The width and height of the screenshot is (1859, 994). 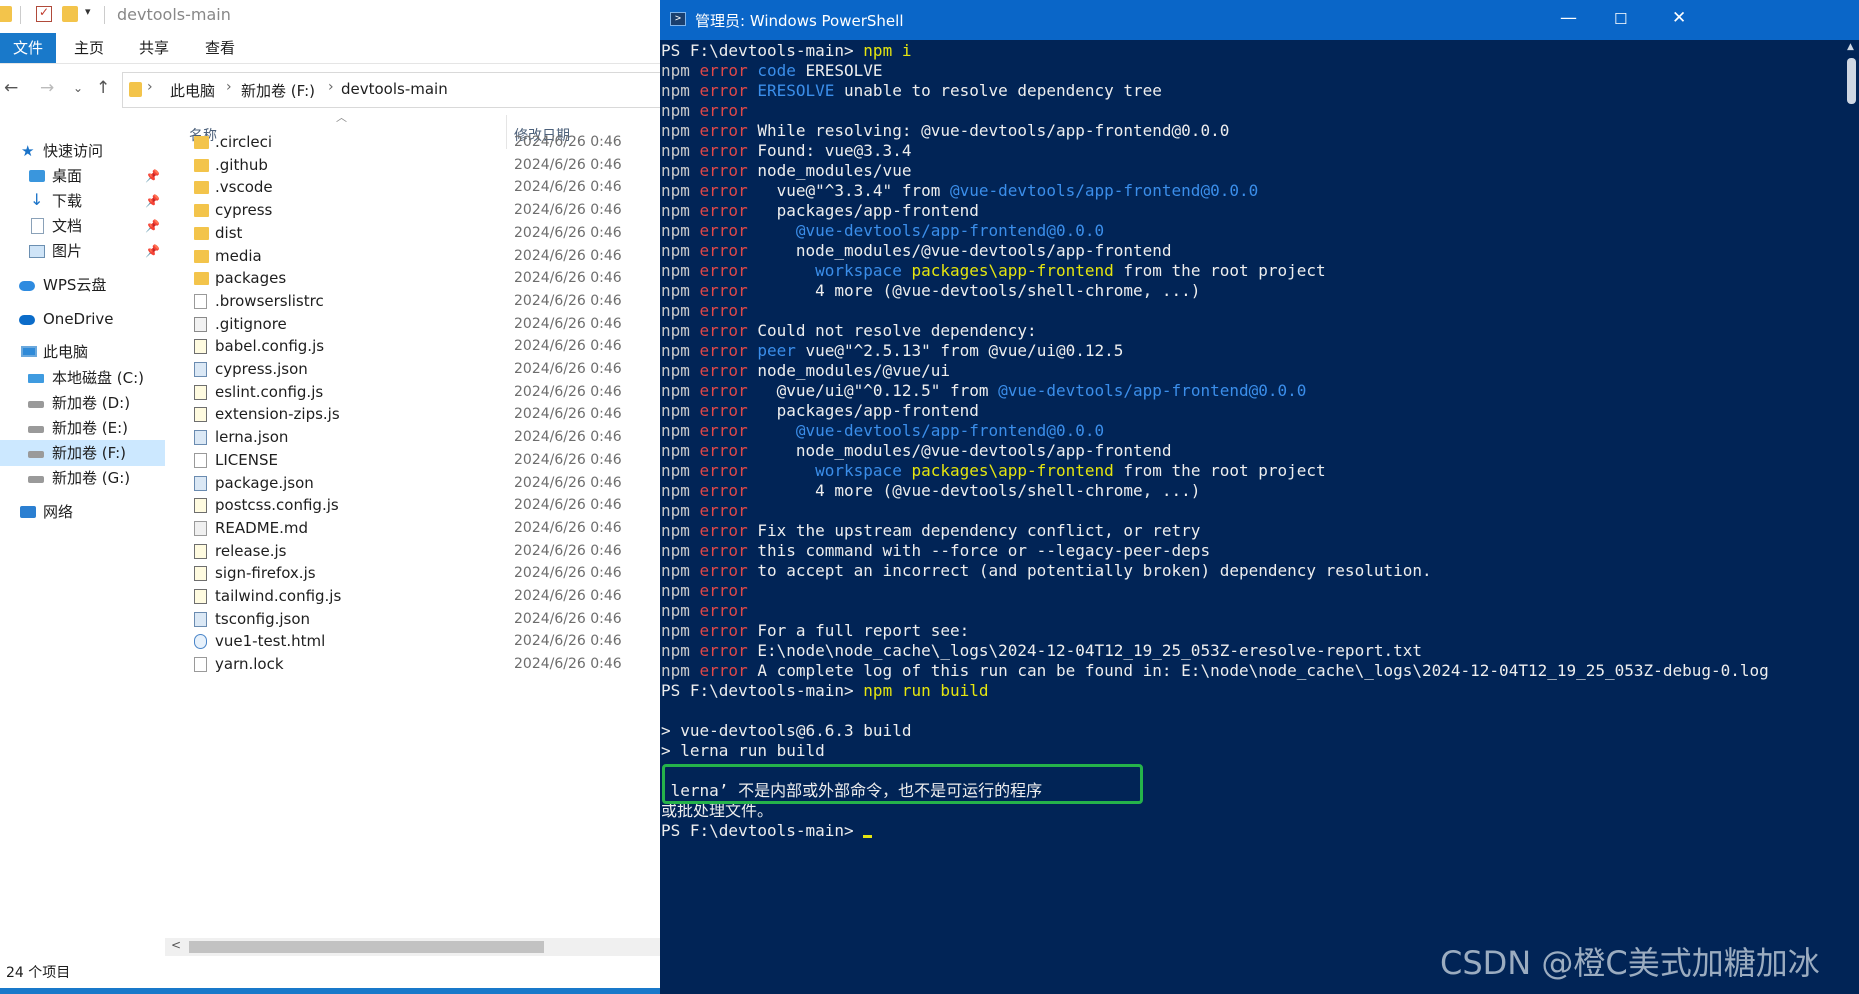 What do you see at coordinates (89, 48) in the screenshot?
I see `tab-home: 主页` at bounding box center [89, 48].